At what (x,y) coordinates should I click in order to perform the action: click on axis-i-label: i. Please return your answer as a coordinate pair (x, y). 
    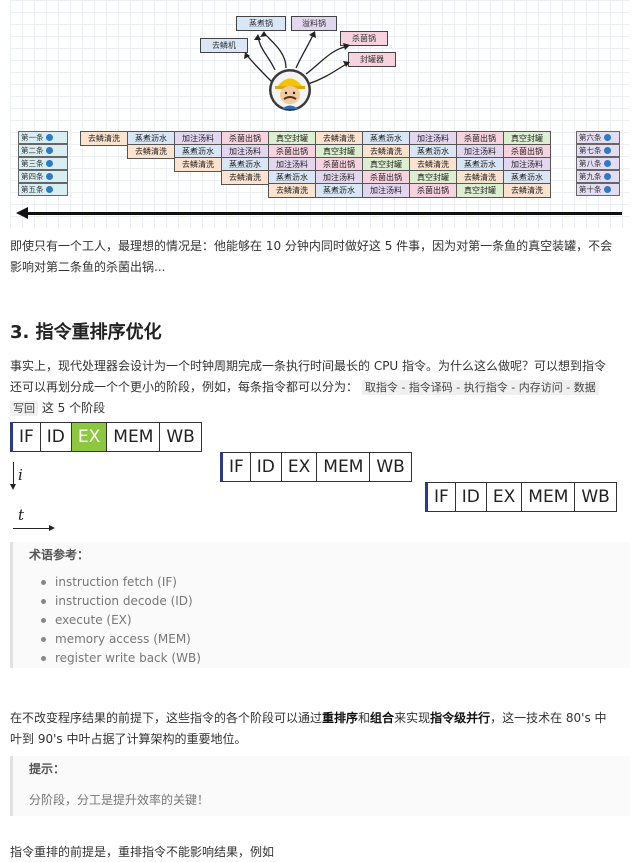
    Looking at the image, I should click on (20, 475).